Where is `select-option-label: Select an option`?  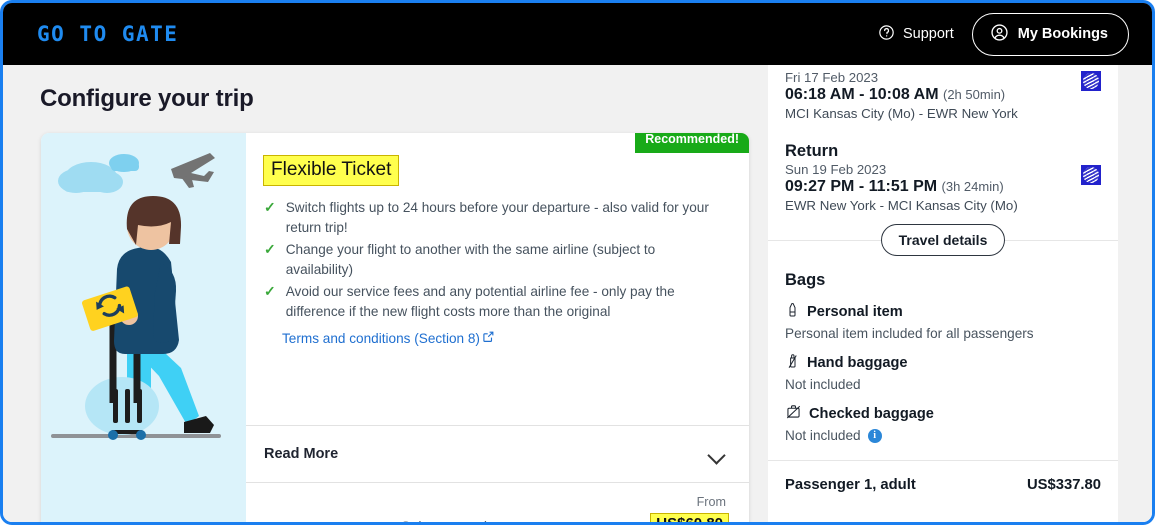
select-option-label: Select an option is located at coordinates (452, 520).